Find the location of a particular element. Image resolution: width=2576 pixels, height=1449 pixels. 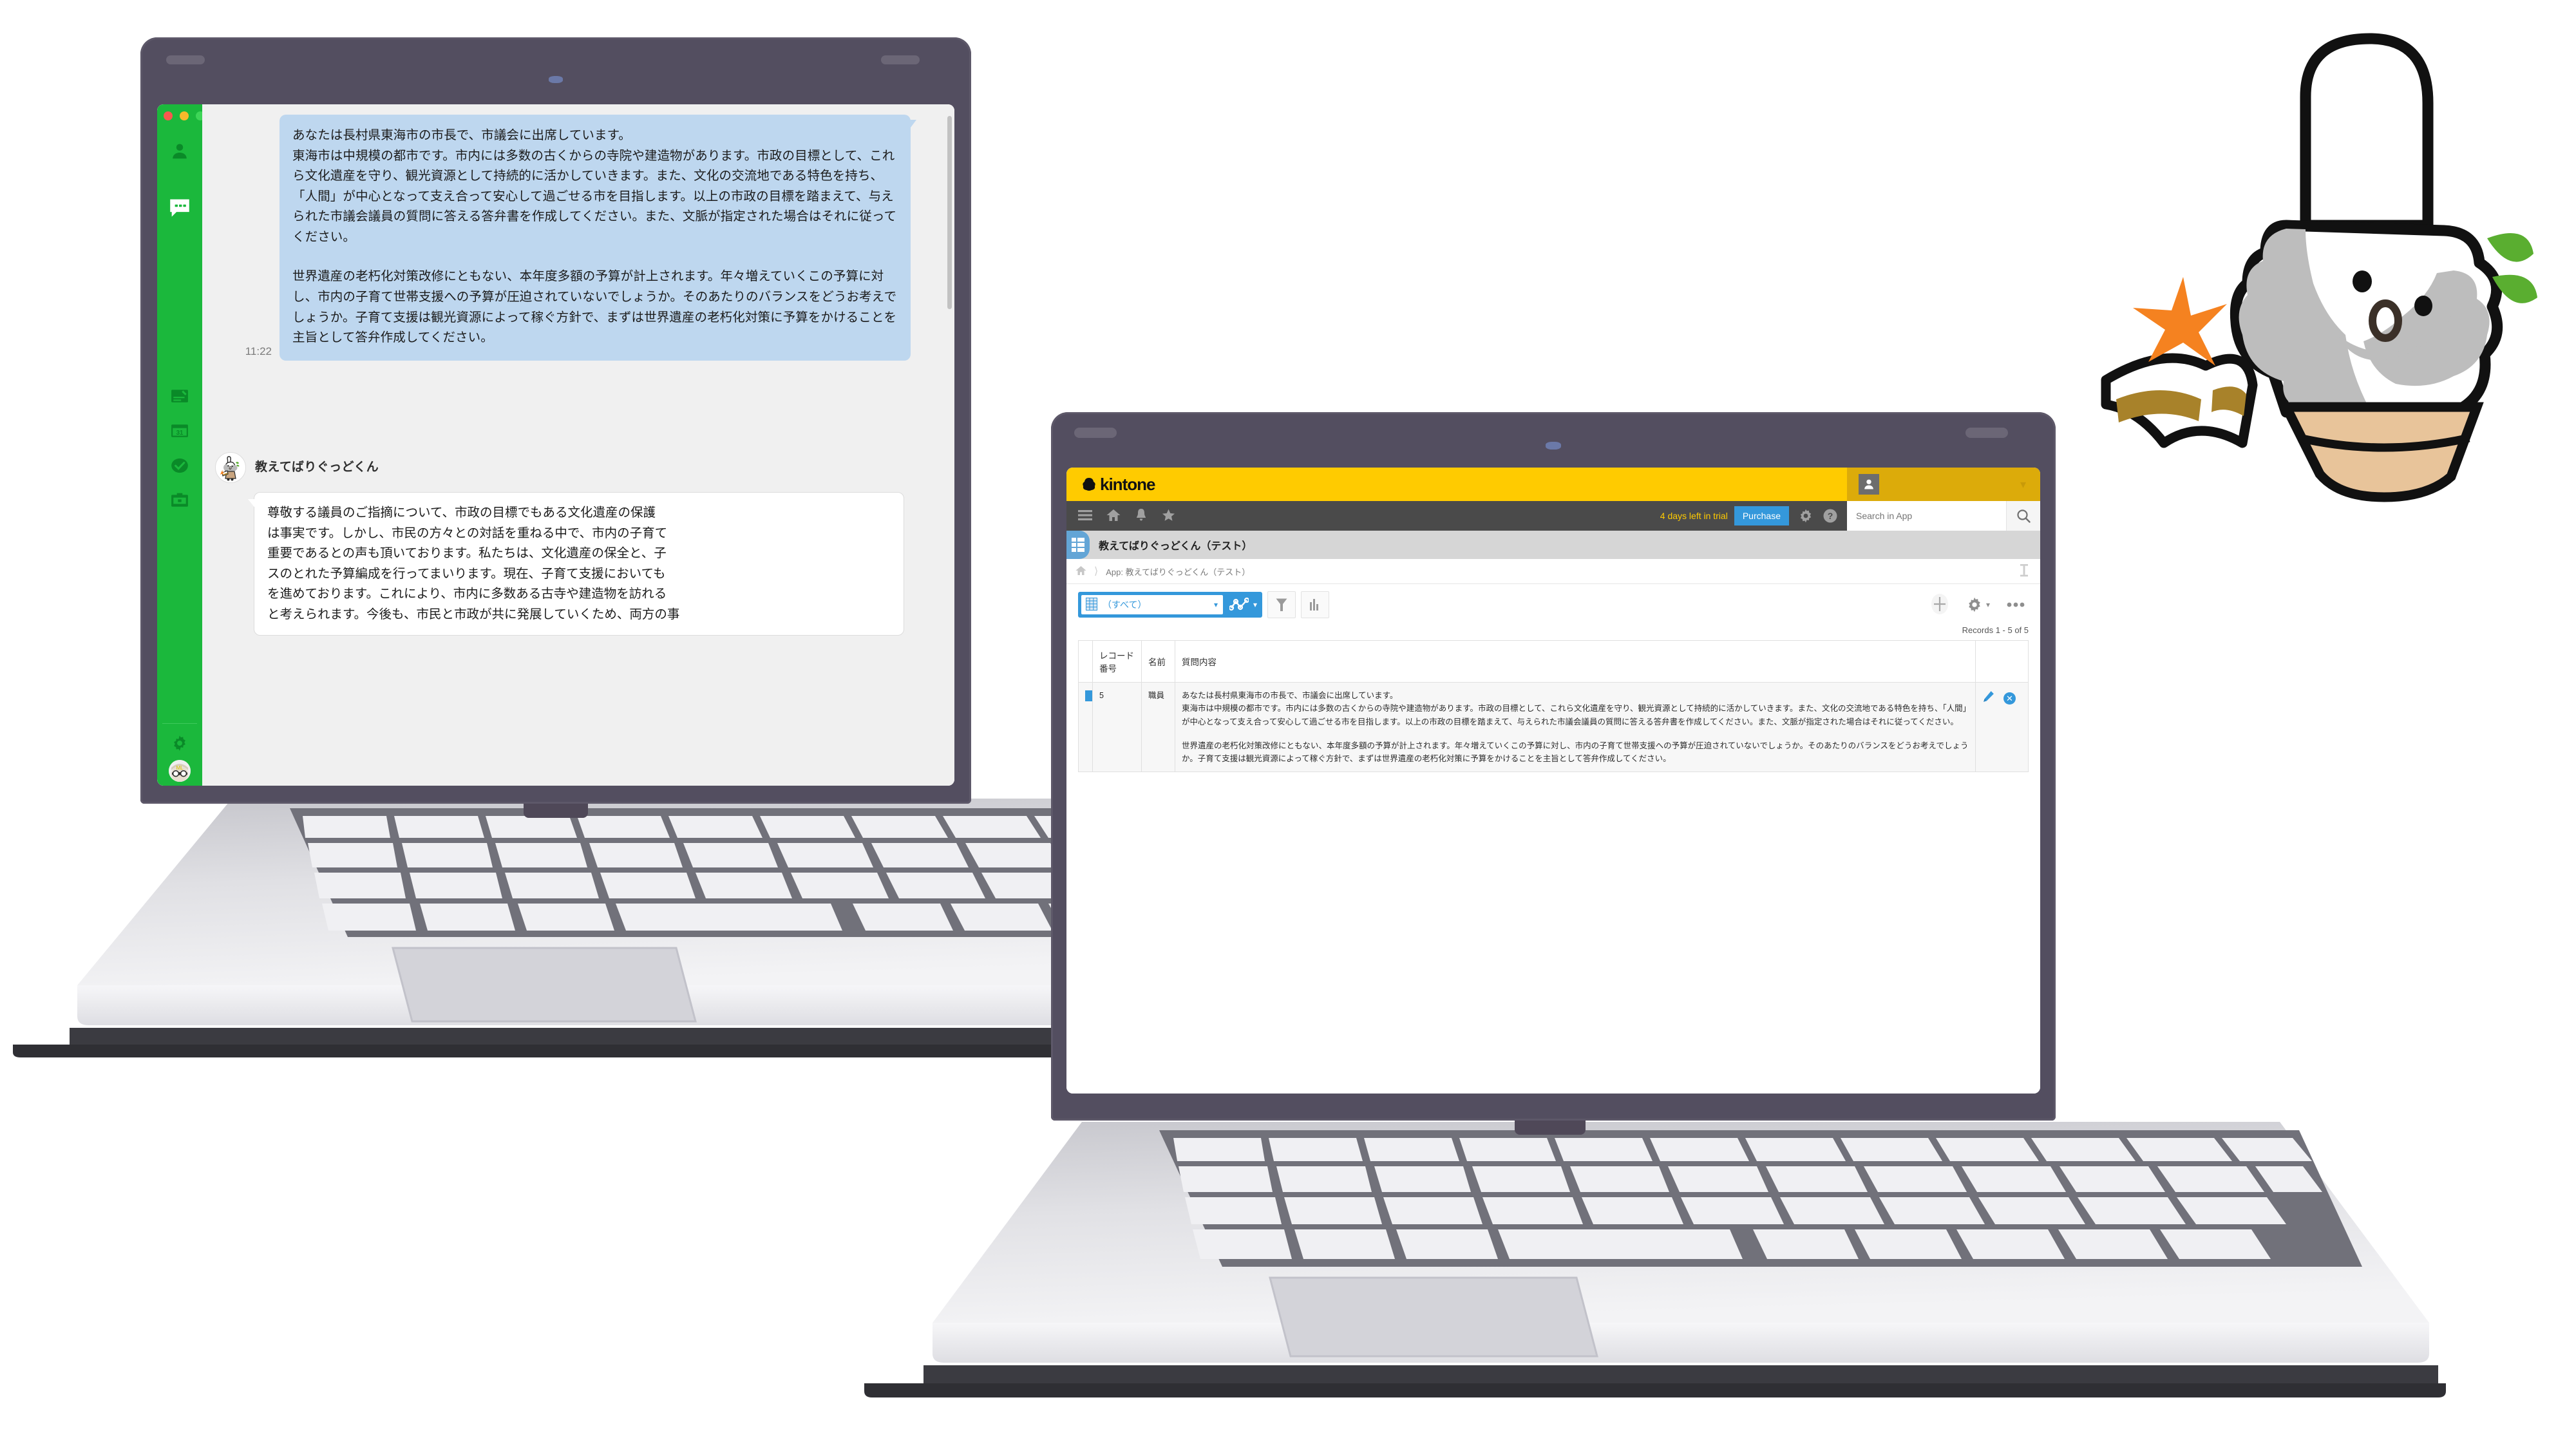

sidebar-user-avatar: ML is located at coordinates (180, 771).